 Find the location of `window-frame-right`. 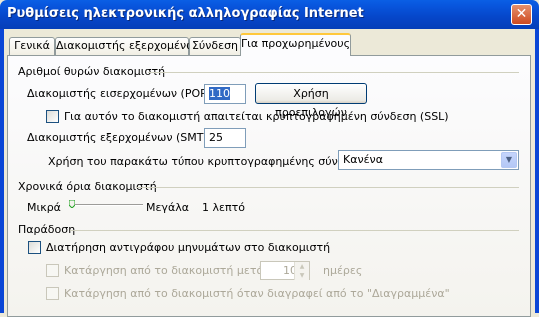

window-frame-right is located at coordinates (537, 171).